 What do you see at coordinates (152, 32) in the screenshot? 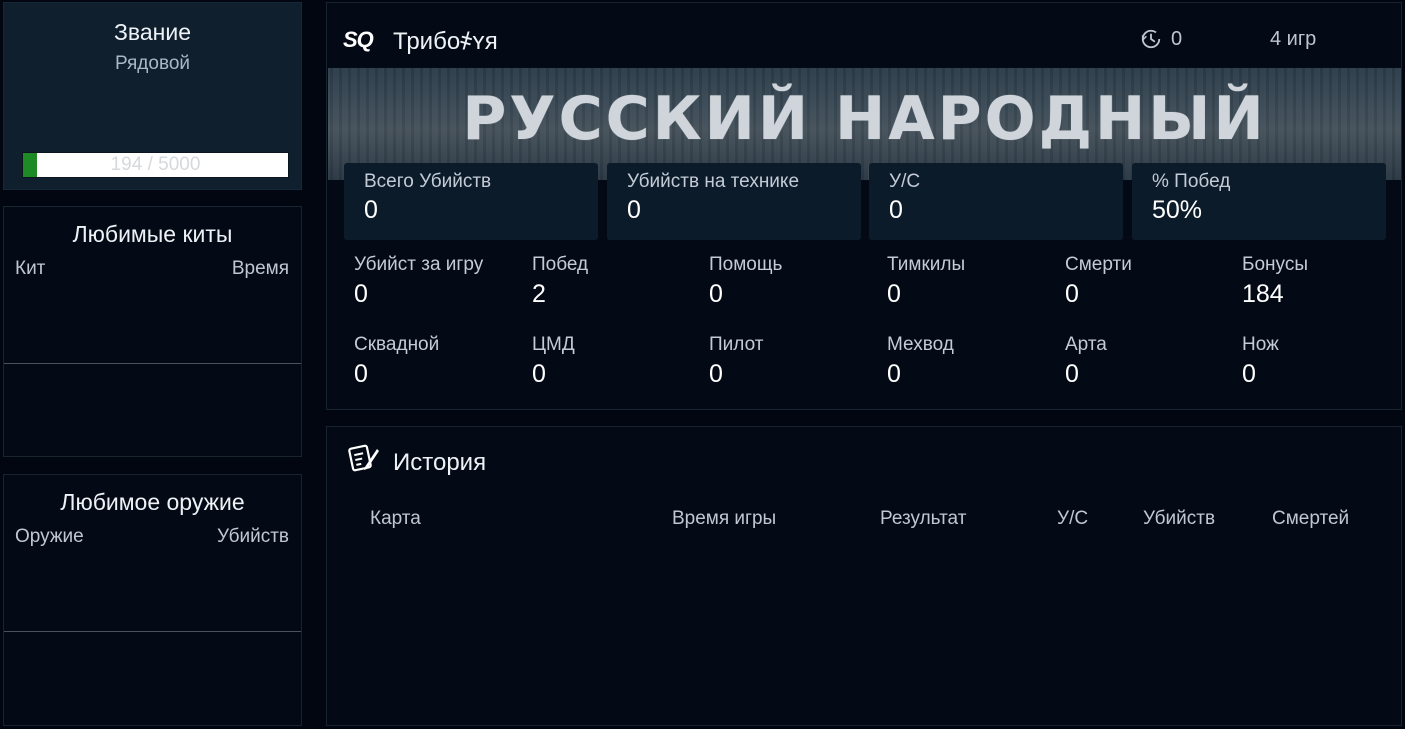
I see `rank-title: Звание` at bounding box center [152, 32].